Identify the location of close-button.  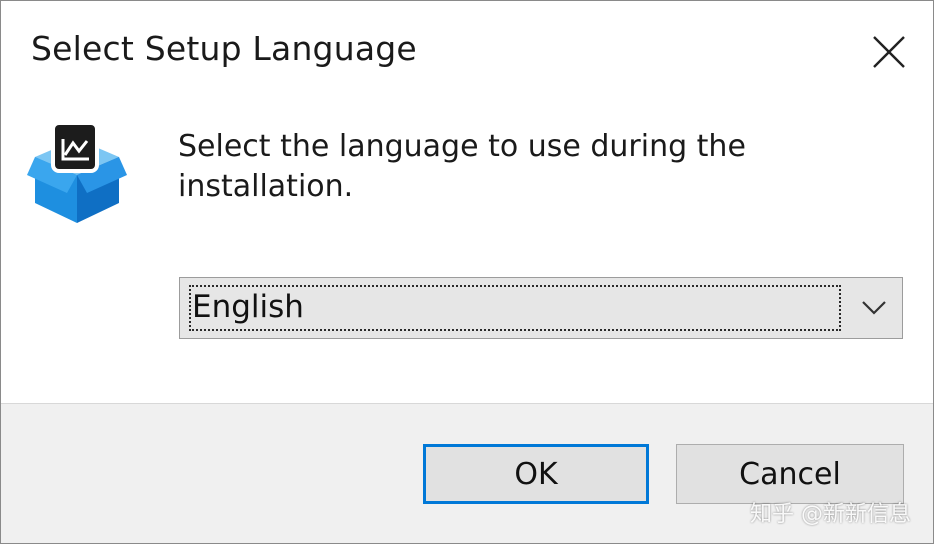
(889, 52).